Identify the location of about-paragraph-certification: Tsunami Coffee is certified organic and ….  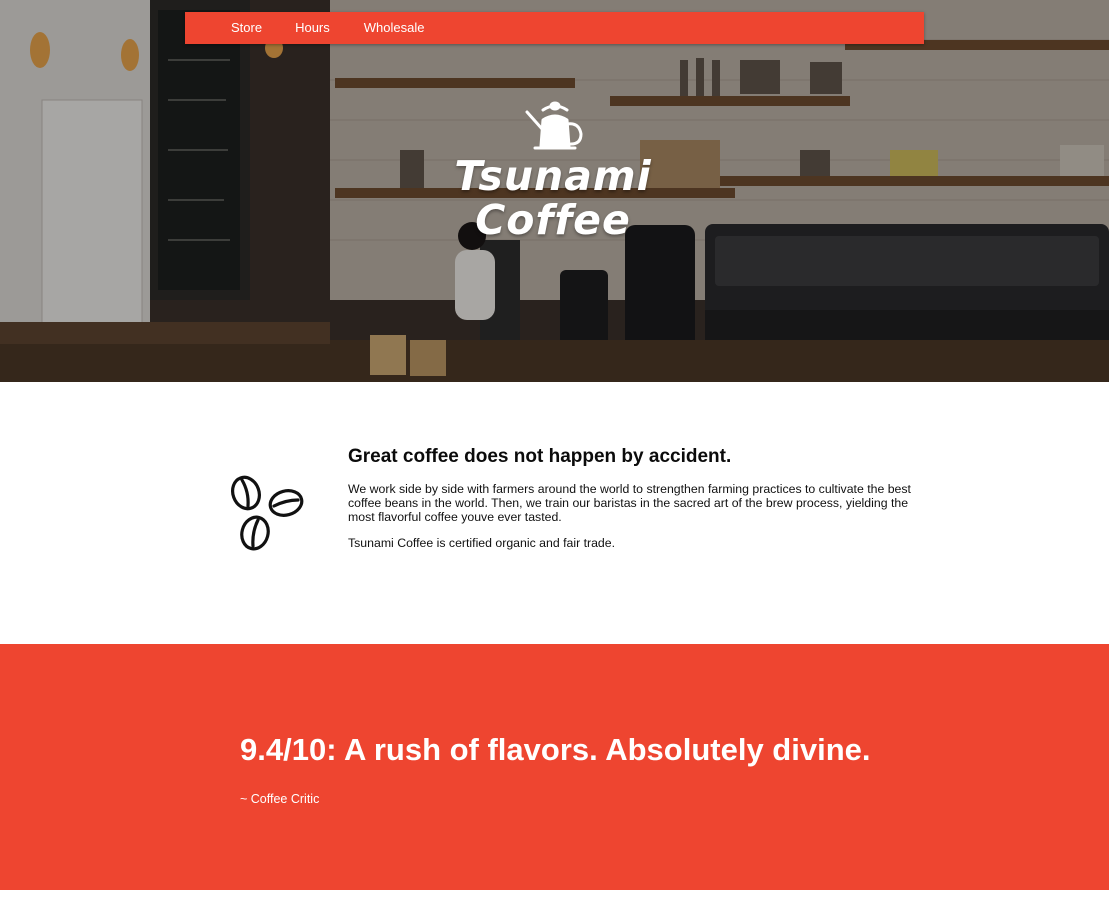
(482, 543).